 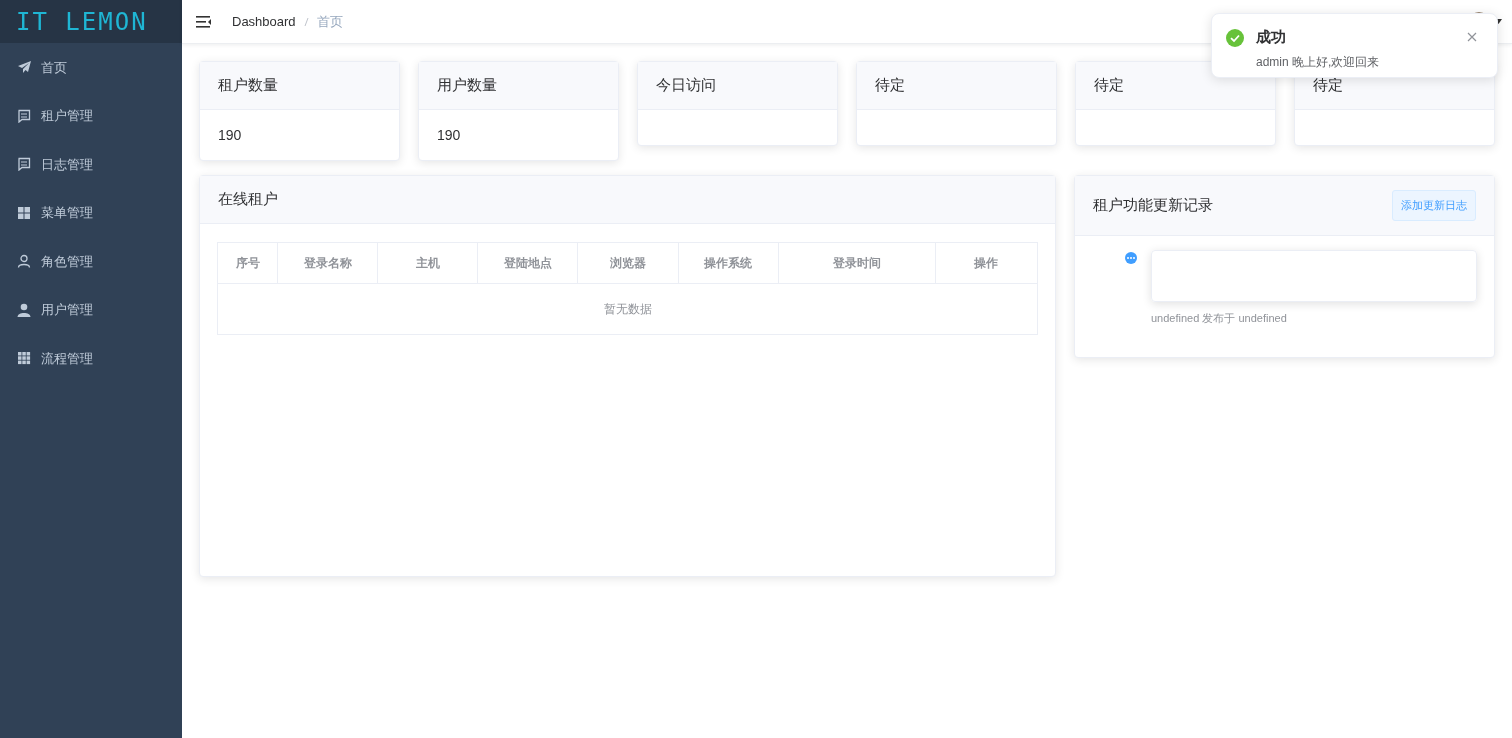 I want to click on apps-icon, so click(x=24, y=358).